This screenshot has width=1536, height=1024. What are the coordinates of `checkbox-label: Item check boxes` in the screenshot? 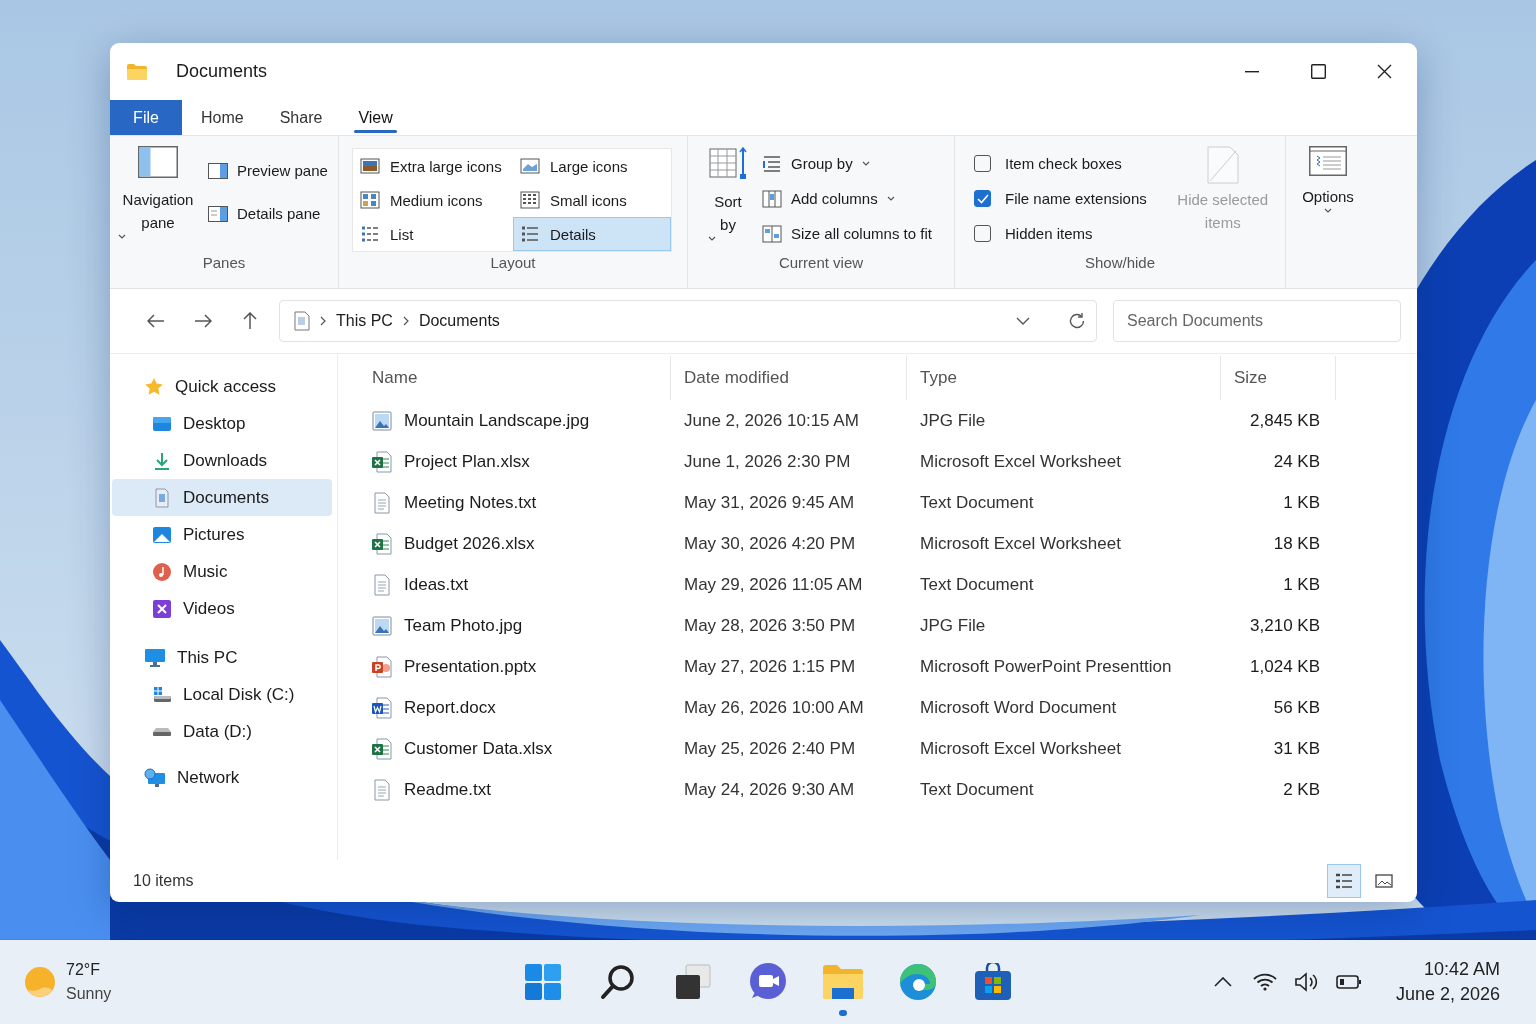 It's located at (1063, 163).